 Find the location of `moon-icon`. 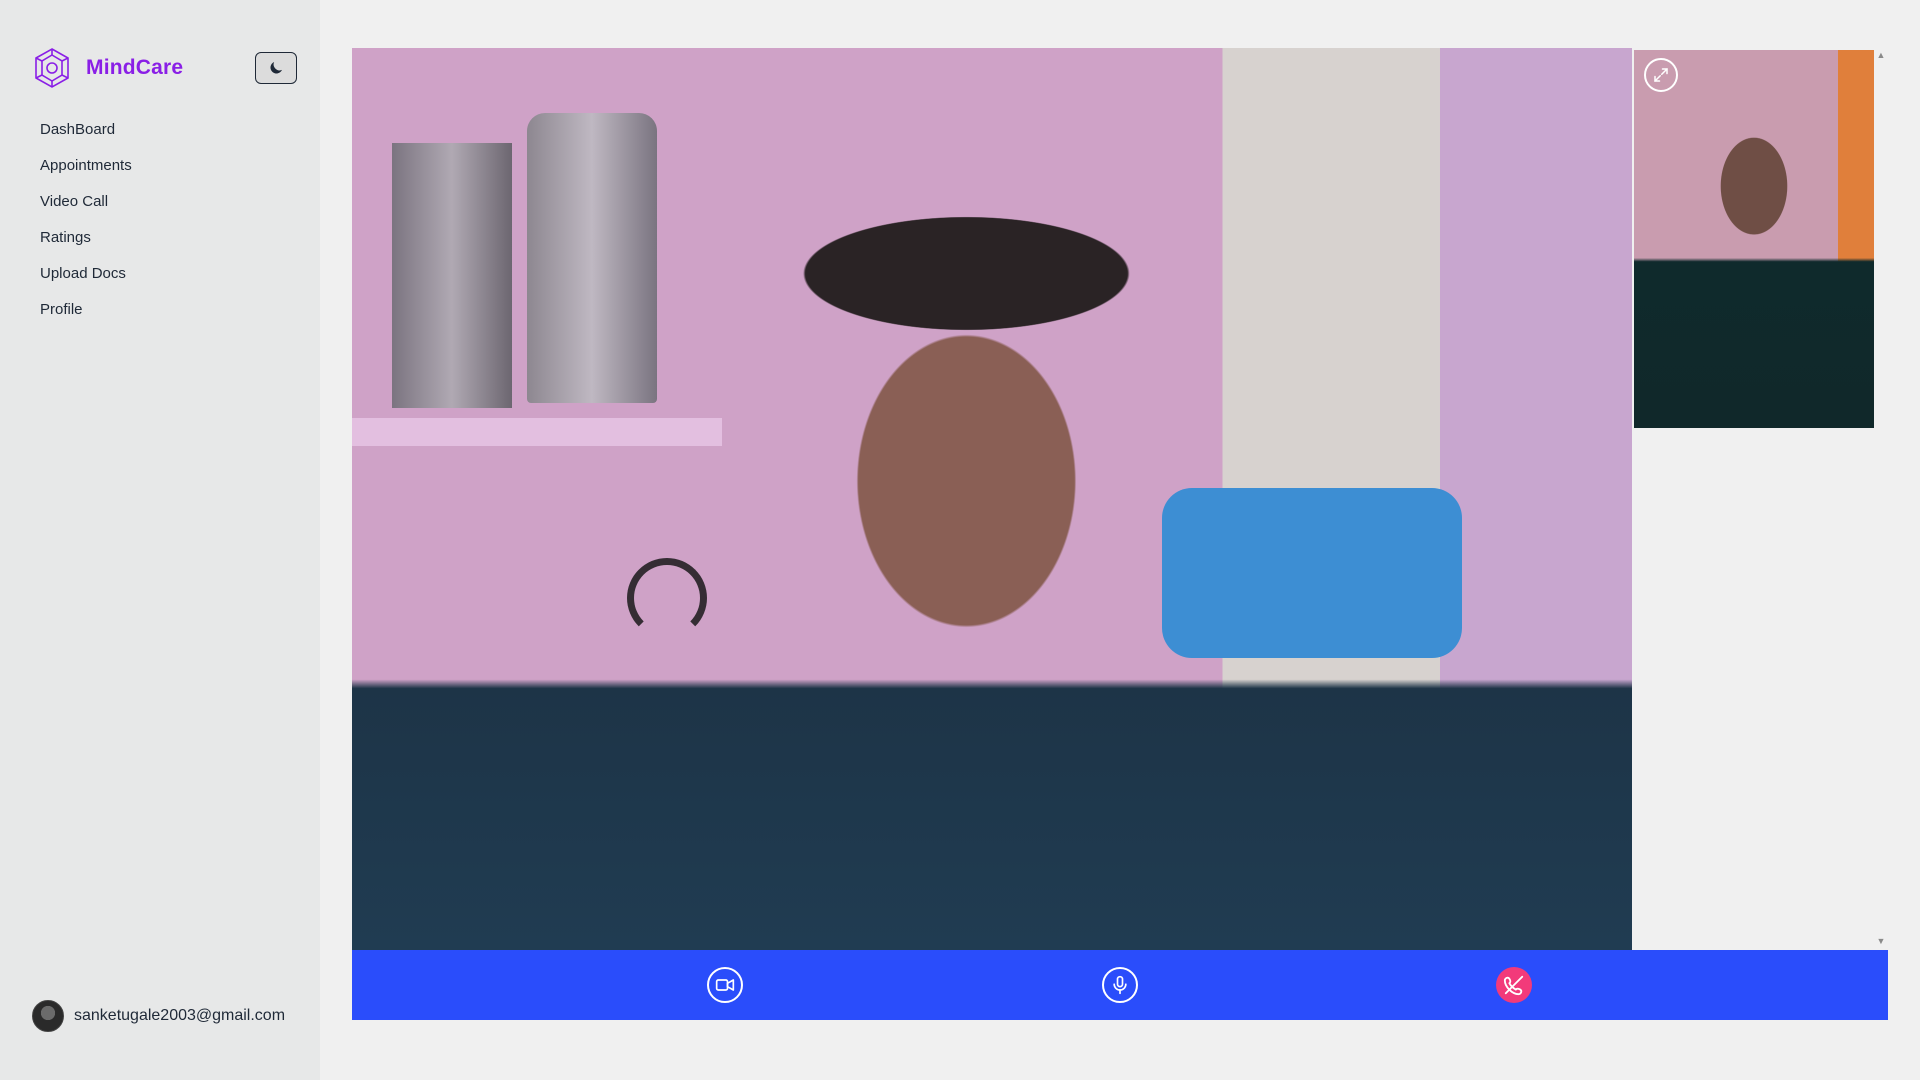

moon-icon is located at coordinates (276, 68).